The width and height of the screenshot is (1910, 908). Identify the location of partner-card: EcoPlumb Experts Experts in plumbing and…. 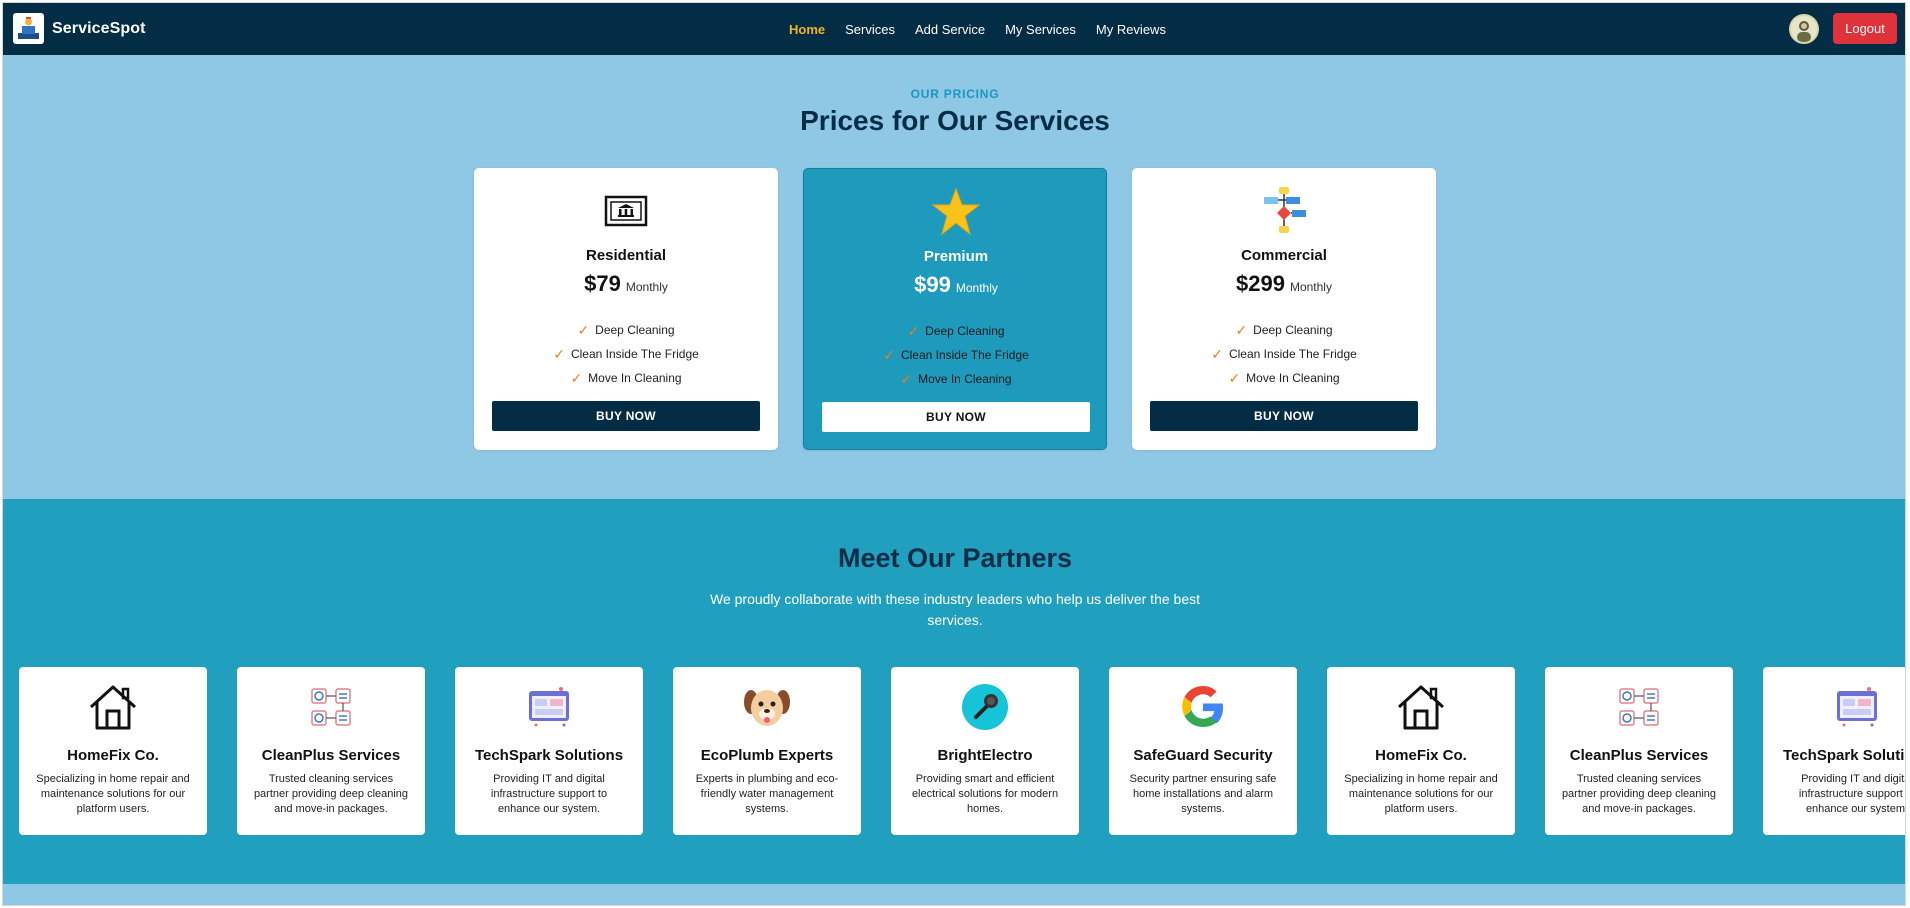
(767, 751).